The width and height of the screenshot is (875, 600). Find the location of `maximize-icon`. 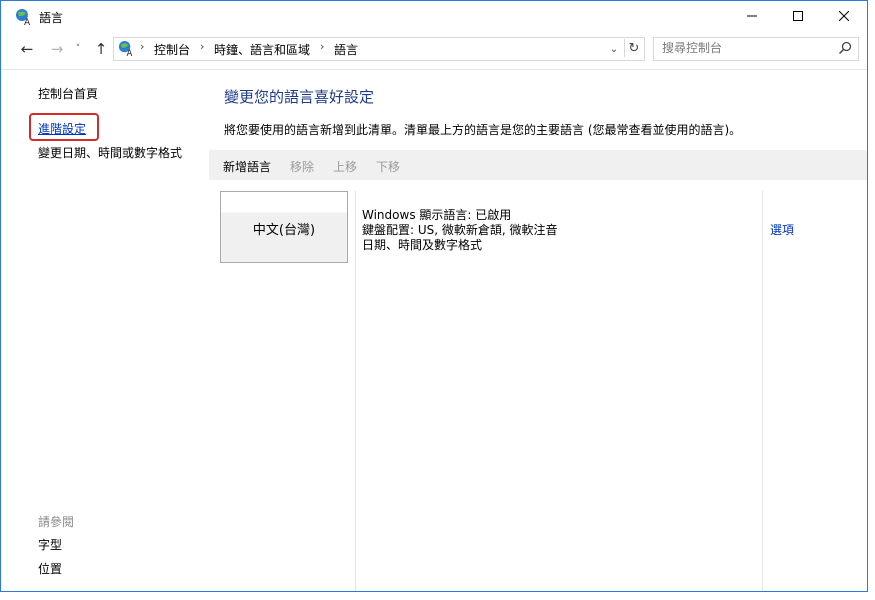

maximize-icon is located at coordinates (798, 16).